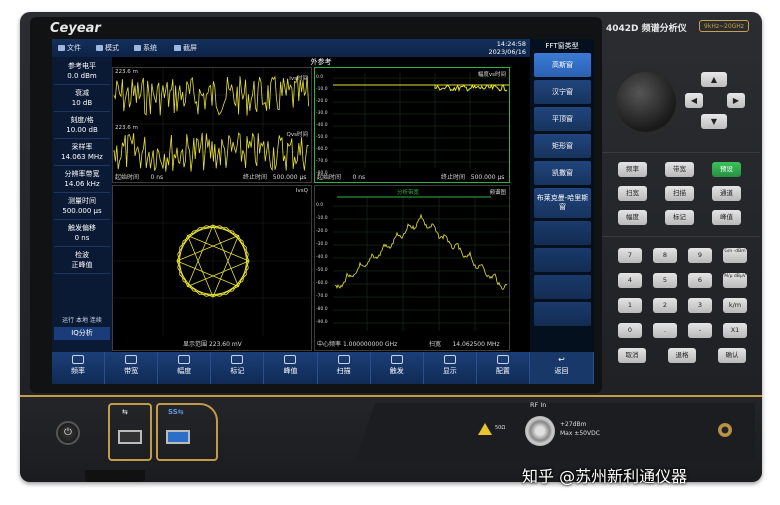 The image size is (780, 505). Describe the element at coordinates (700, 280) in the screenshot. I see `key-6: 6` at that location.